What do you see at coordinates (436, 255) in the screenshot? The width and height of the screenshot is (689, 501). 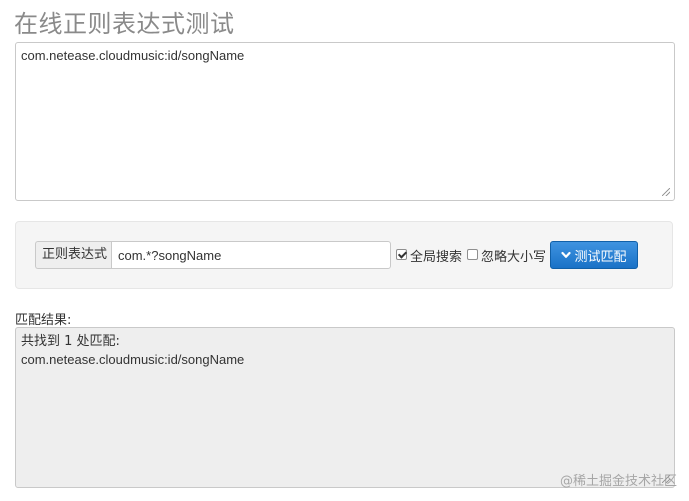 I see `global-search-label: 全局搜索` at bounding box center [436, 255].